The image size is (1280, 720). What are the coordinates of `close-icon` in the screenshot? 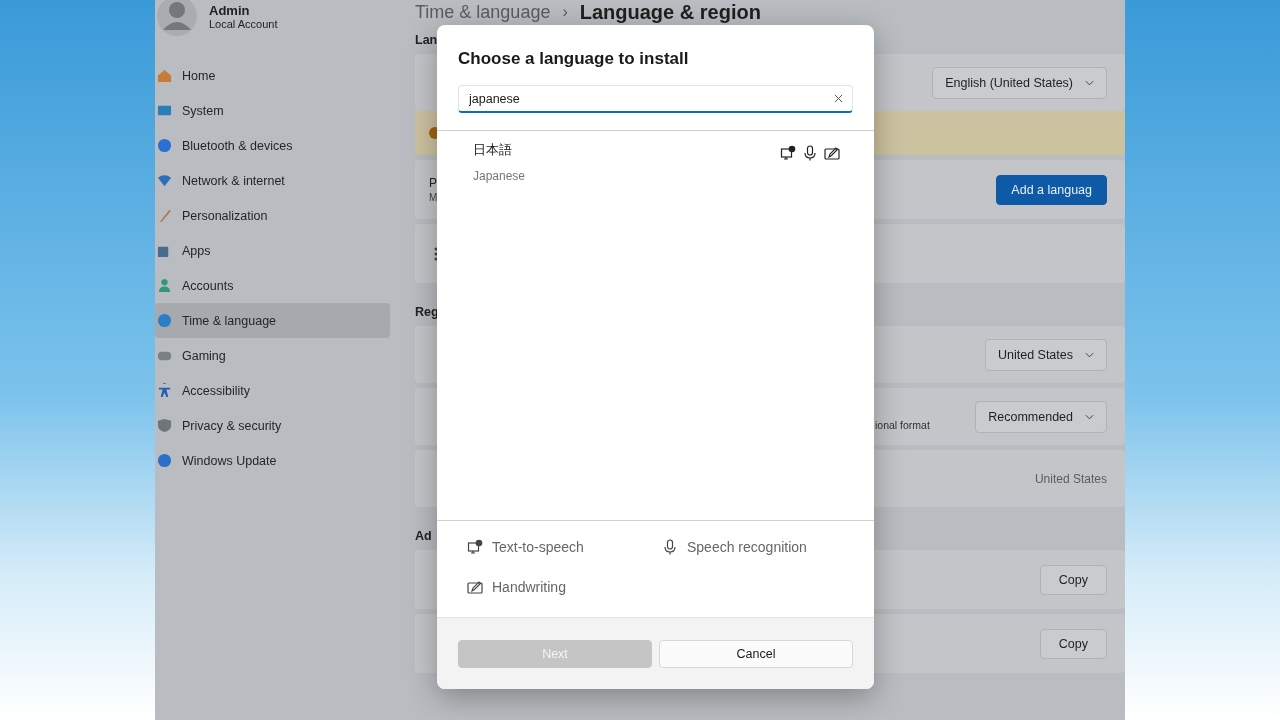 It's located at (838, 98).